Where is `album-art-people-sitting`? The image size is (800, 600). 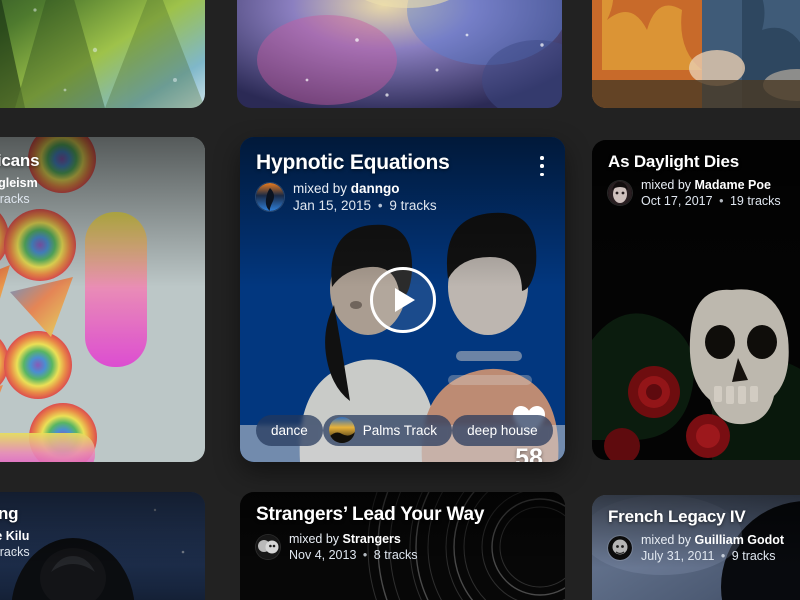 album-art-people-sitting is located at coordinates (696, 54).